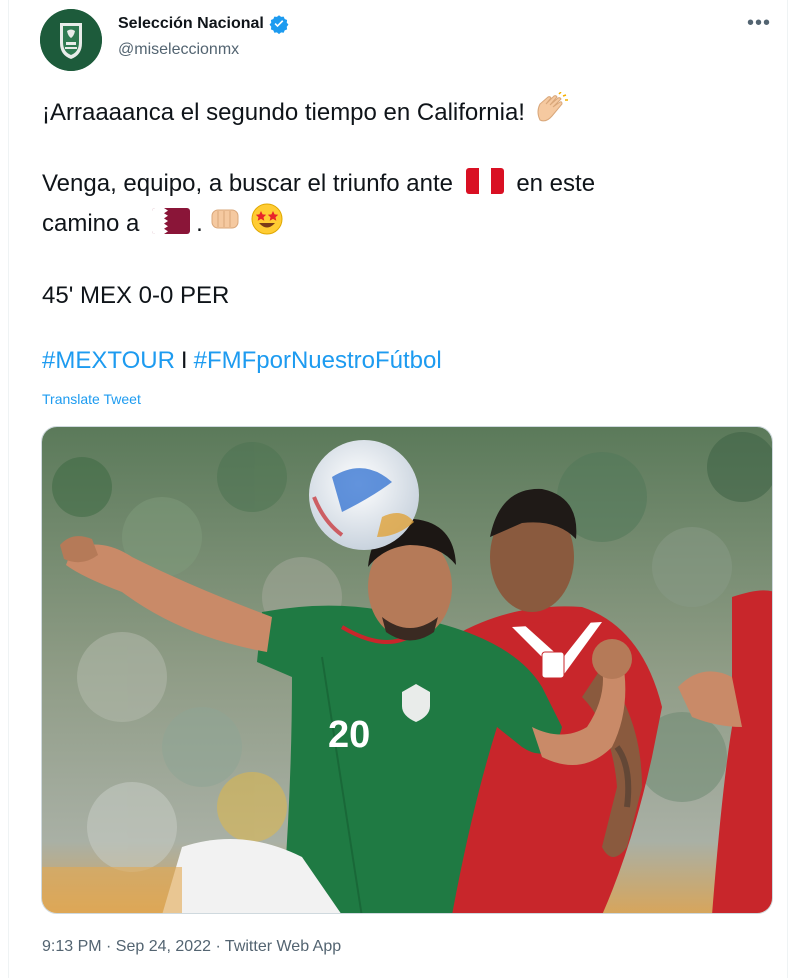  Describe the element at coordinates (199, 223) in the screenshot. I see `tweet-text-segment: .` at that location.